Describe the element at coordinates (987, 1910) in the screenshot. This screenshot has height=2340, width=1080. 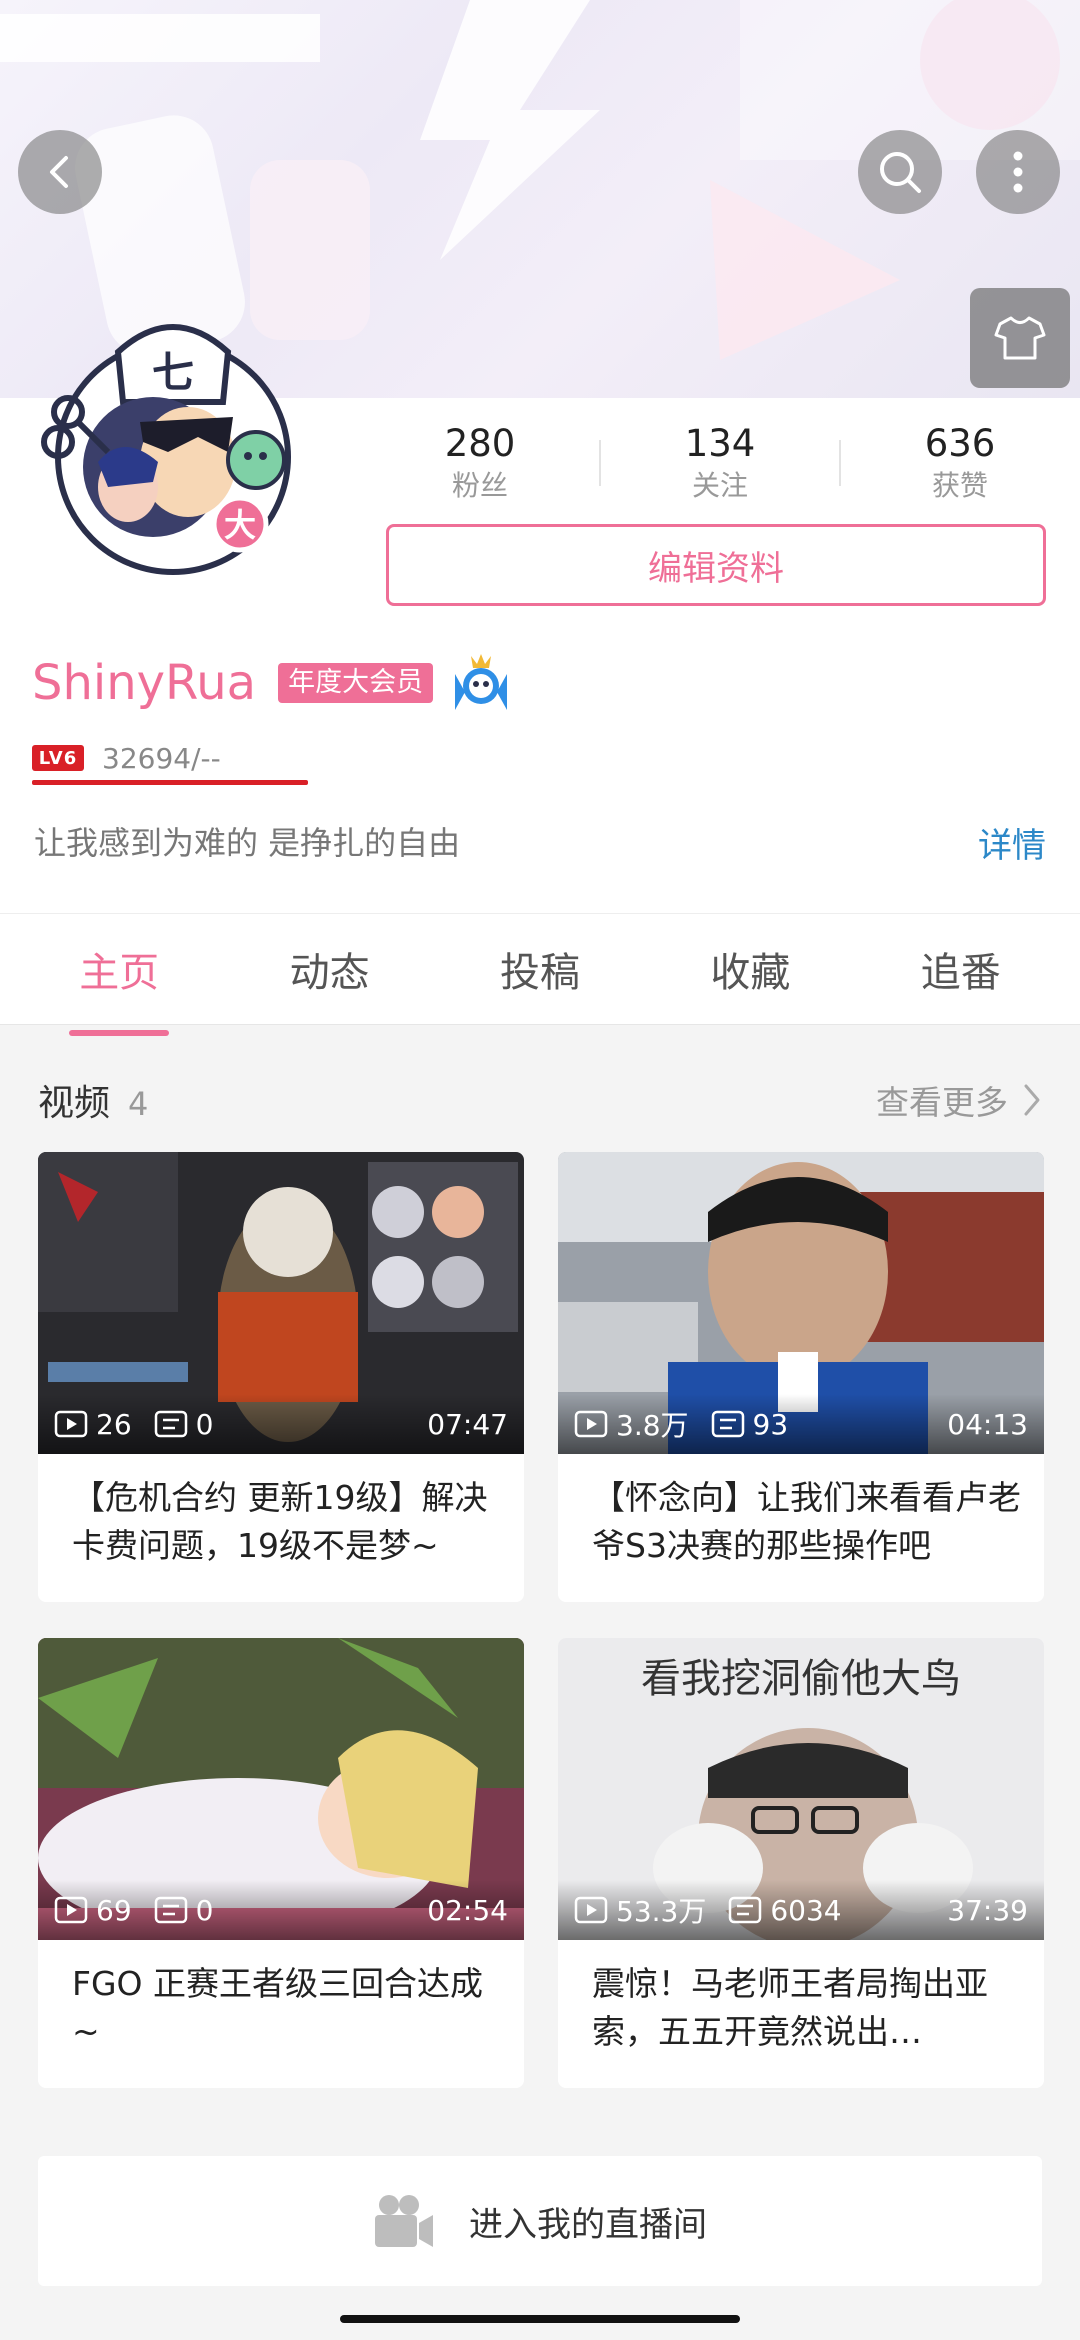
I see `video-duration: 37:39` at that location.